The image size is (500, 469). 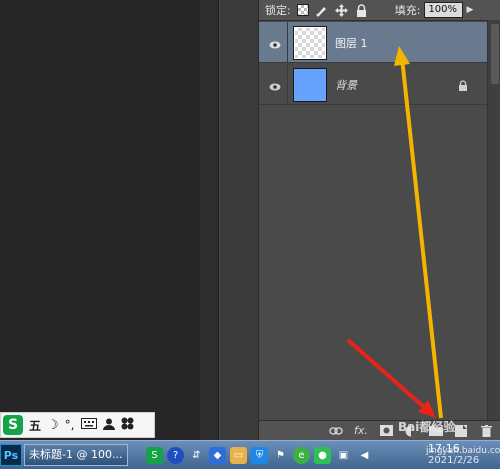 What do you see at coordinates (239, 220) in the screenshot?
I see `panel-dock-column` at bounding box center [239, 220].